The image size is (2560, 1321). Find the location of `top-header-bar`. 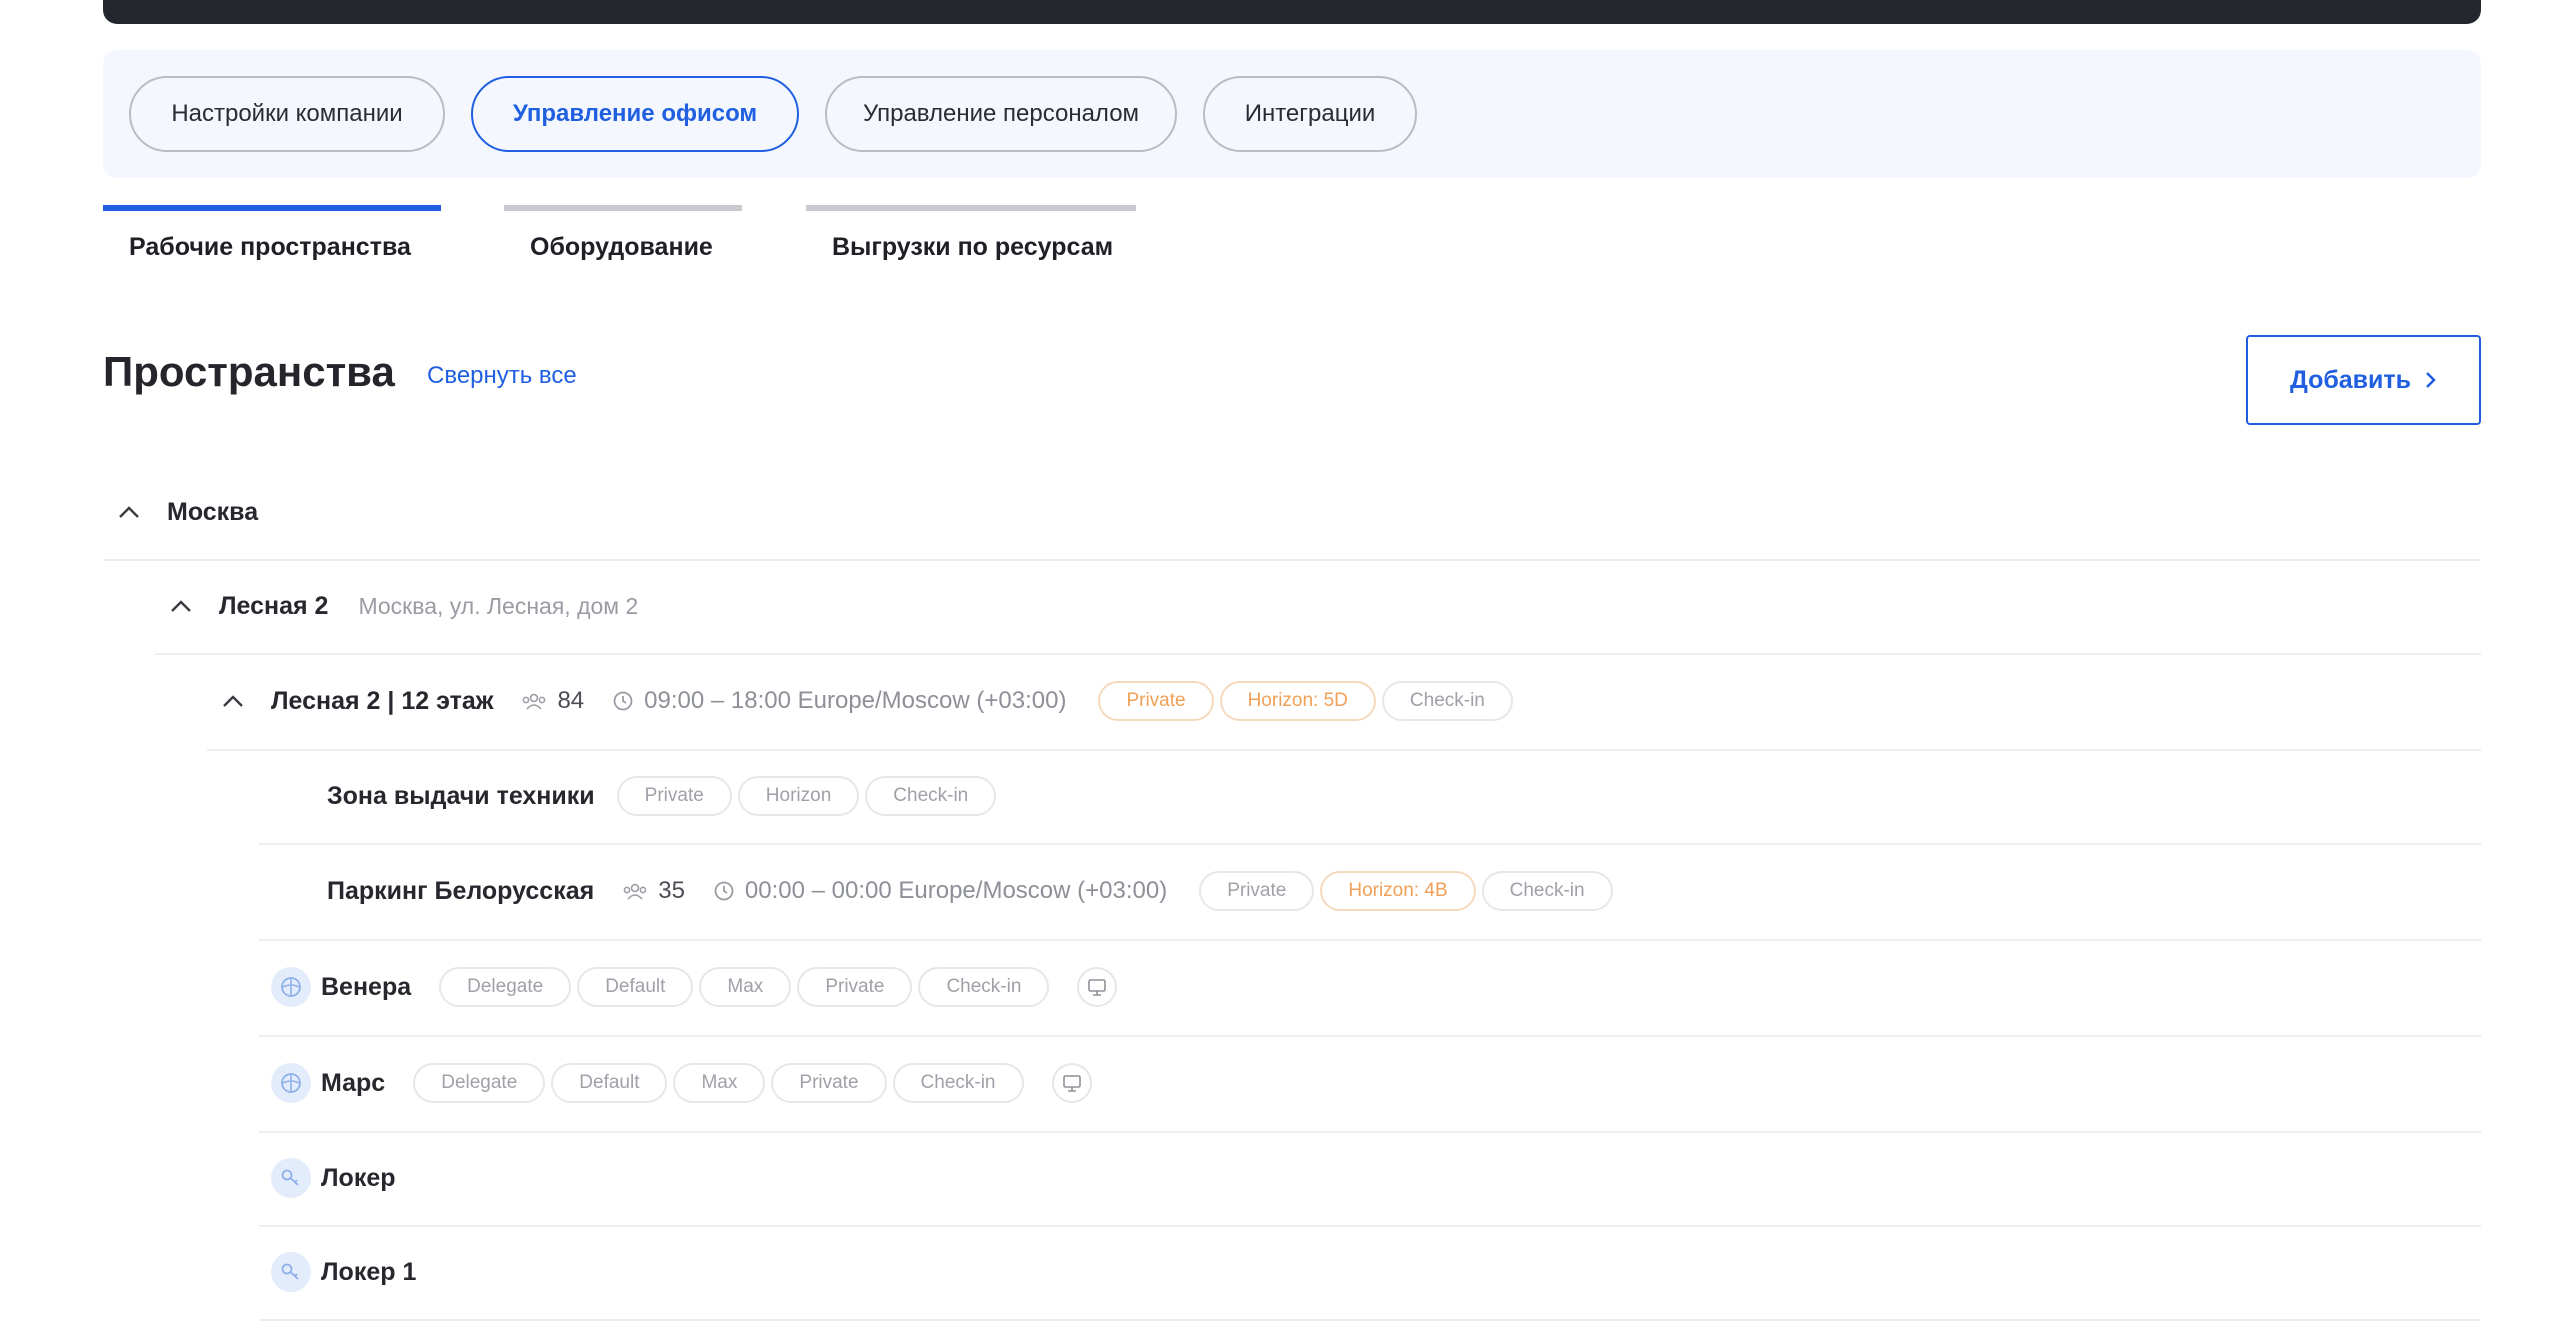

top-header-bar is located at coordinates (1292, 12).